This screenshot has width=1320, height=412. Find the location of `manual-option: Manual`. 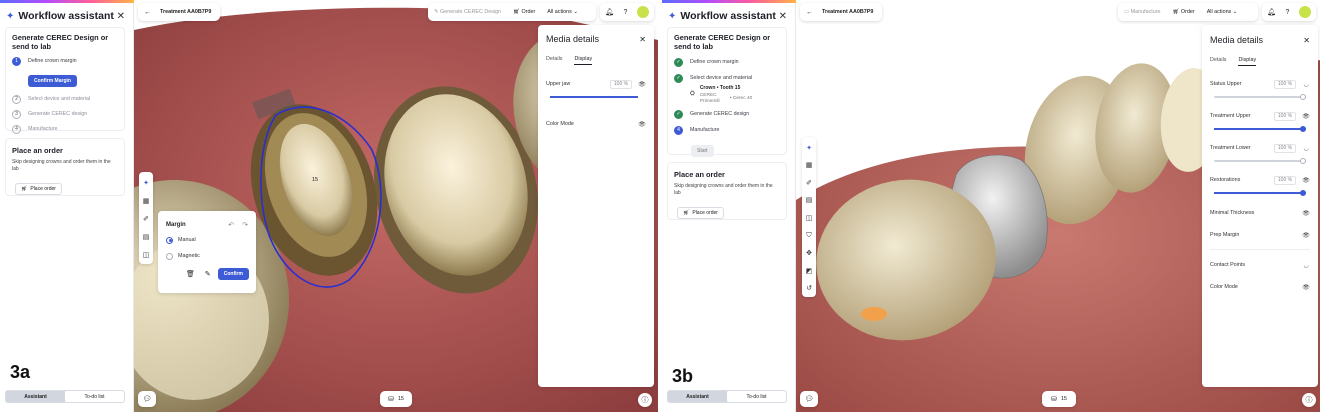

manual-option: Manual is located at coordinates (211, 240).